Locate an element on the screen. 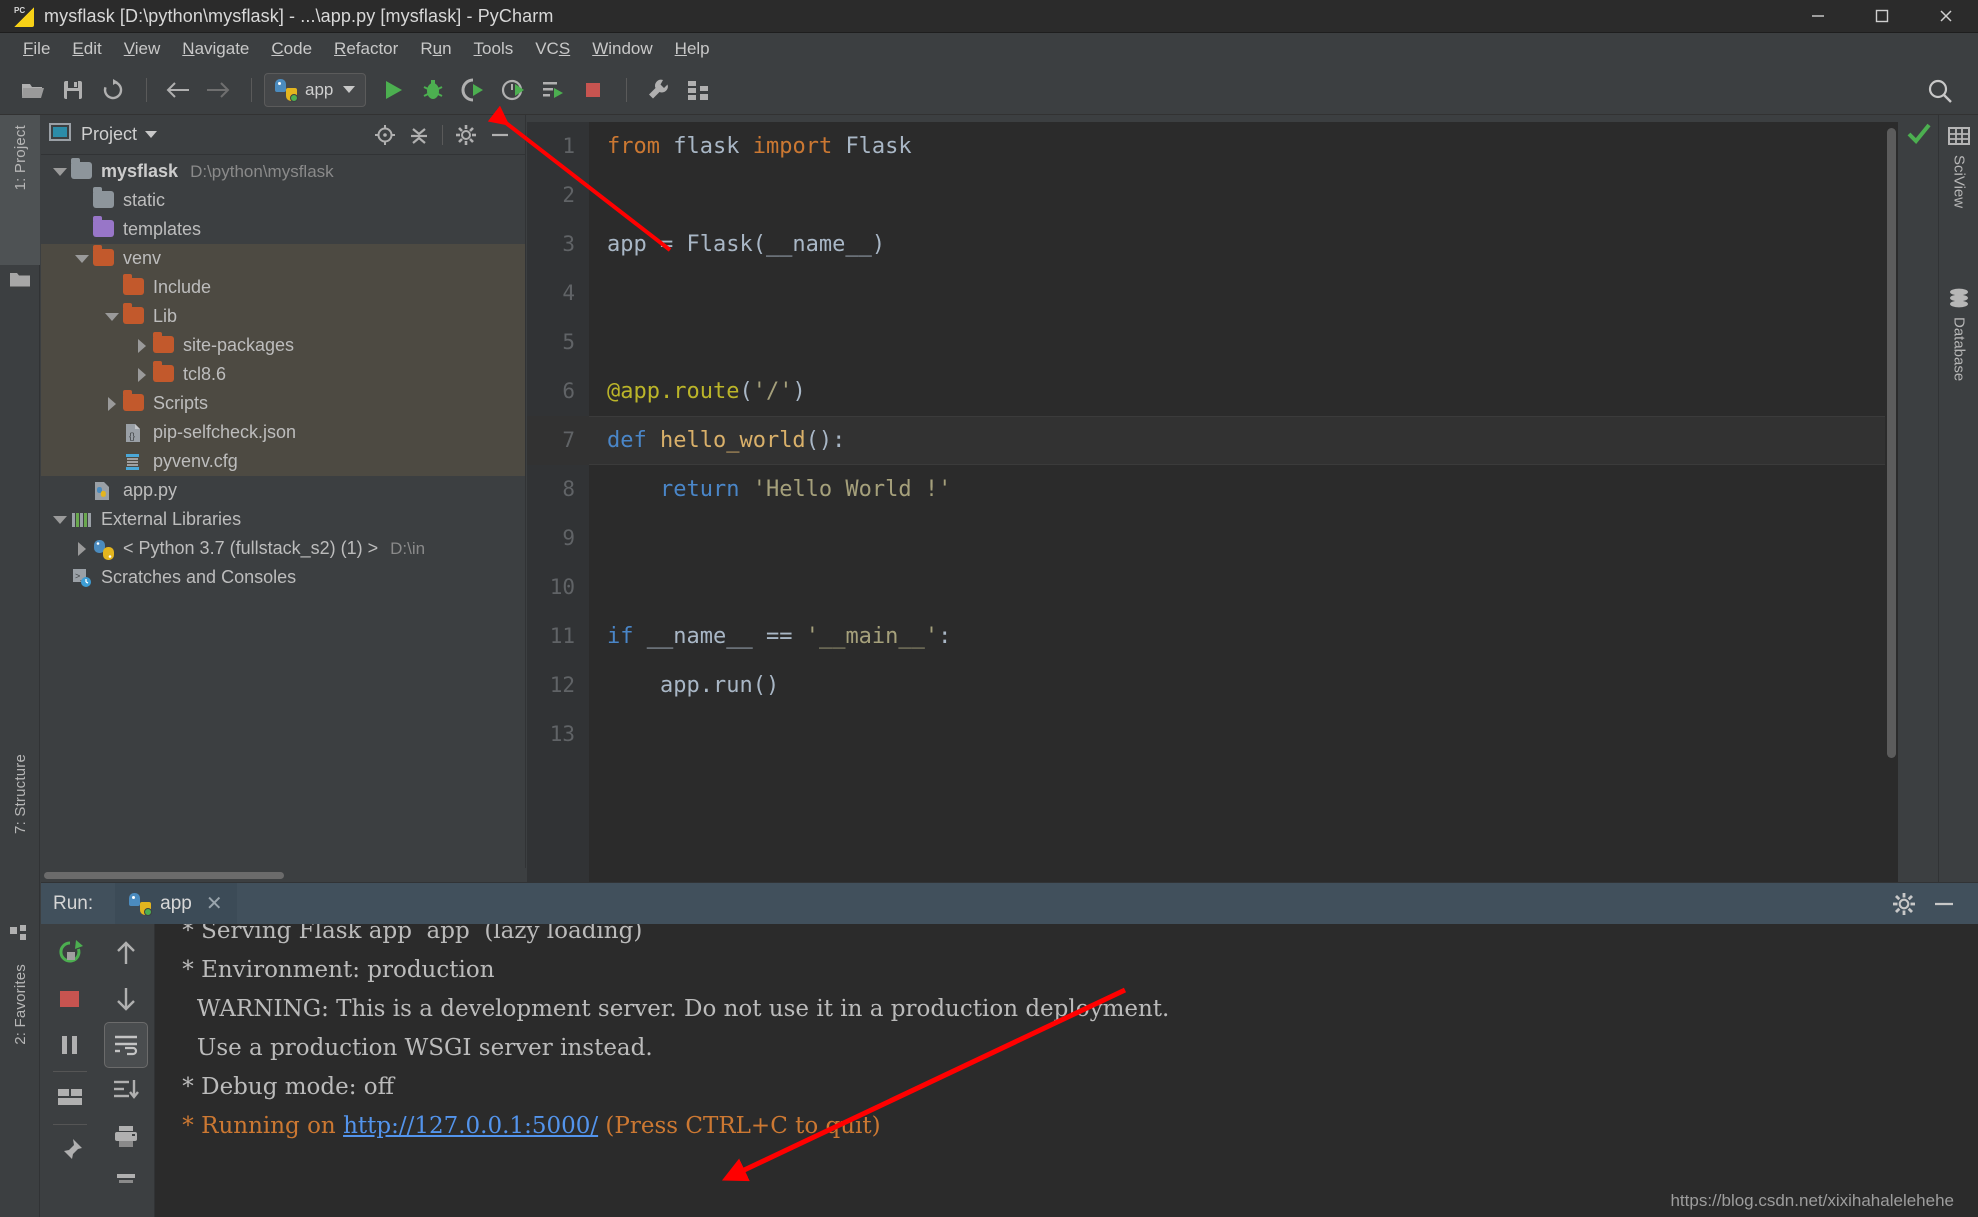  soft-wrap-icon is located at coordinates (126, 1045).